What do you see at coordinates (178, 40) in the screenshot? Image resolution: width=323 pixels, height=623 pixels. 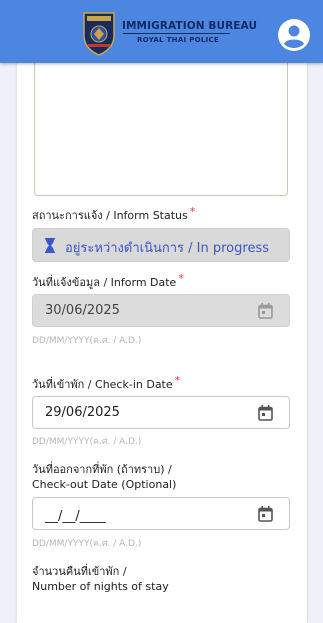 I see `brand-subtitle: ROYAL THAI POLICE` at bounding box center [178, 40].